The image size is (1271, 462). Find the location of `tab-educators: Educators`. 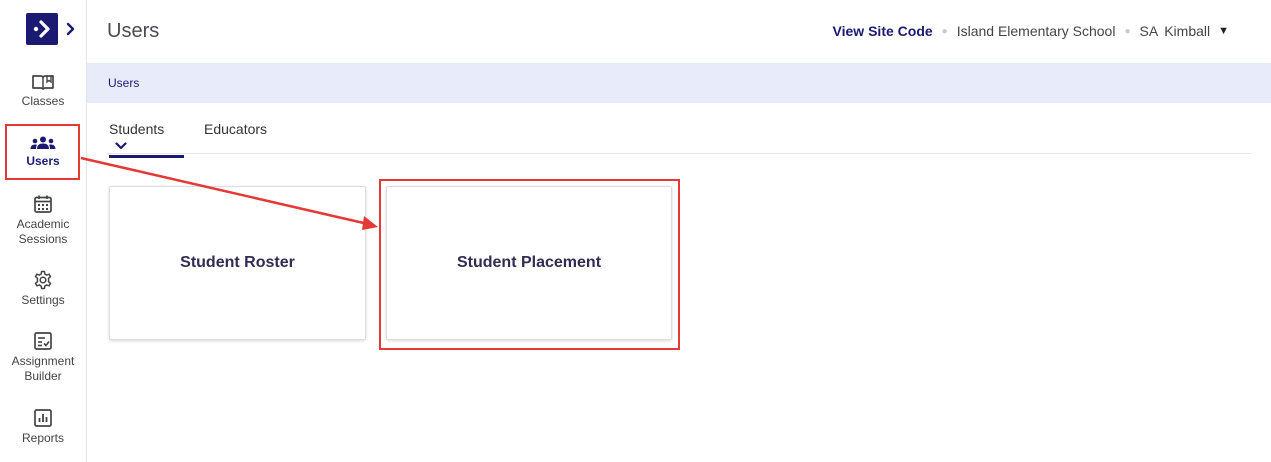

tab-educators: Educators is located at coordinates (235, 137).